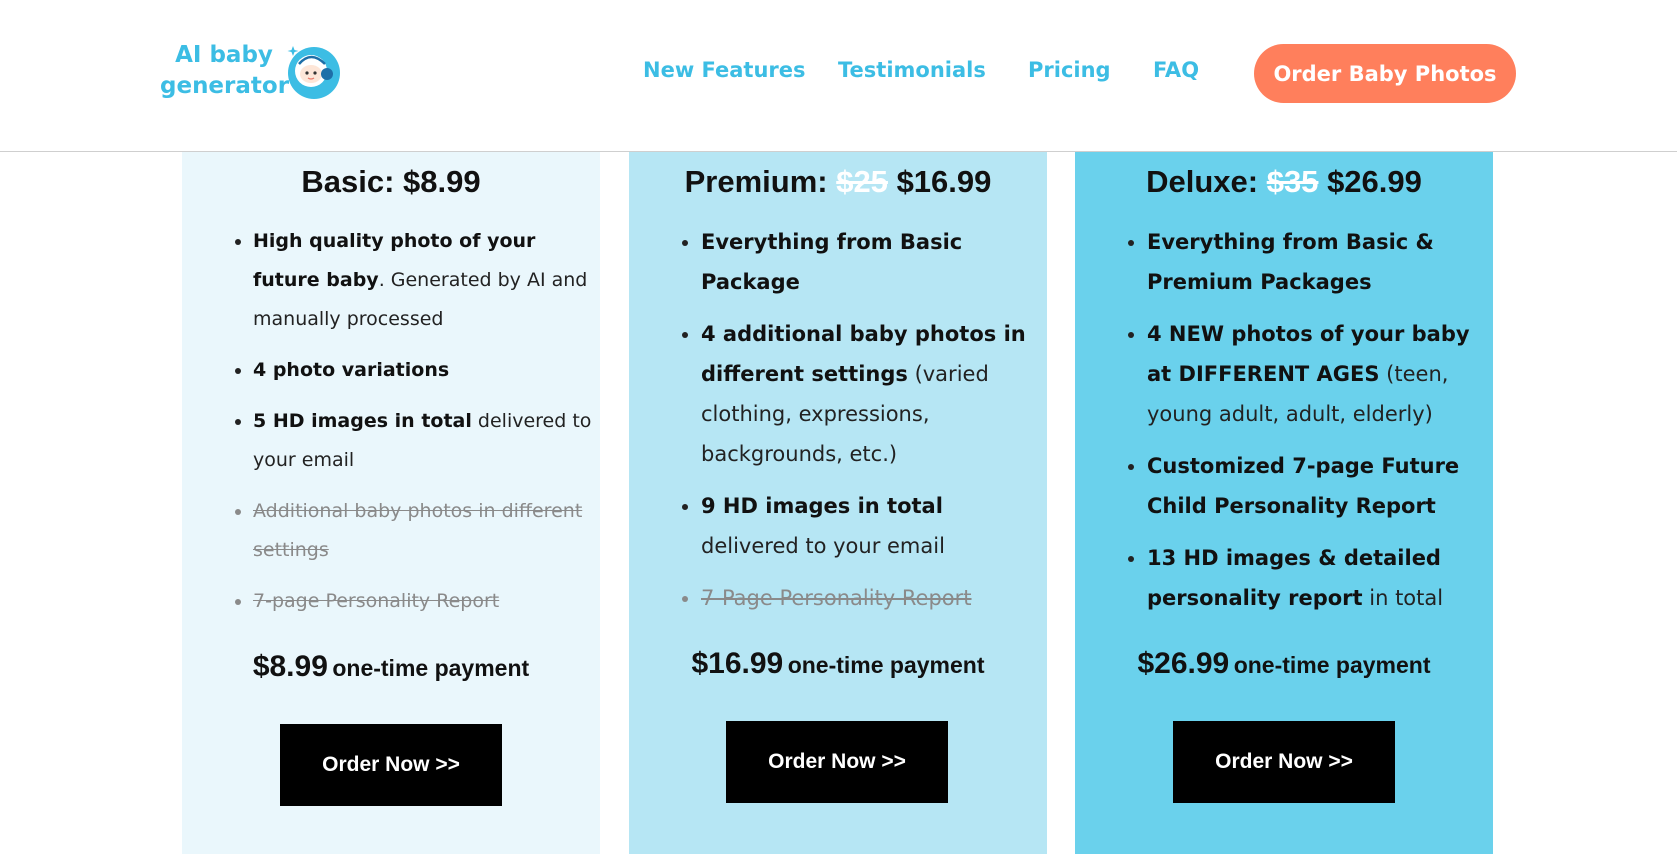 The width and height of the screenshot is (1677, 857). Describe the element at coordinates (944, 181) in the screenshot. I see `plan-price: $16.99` at that location.